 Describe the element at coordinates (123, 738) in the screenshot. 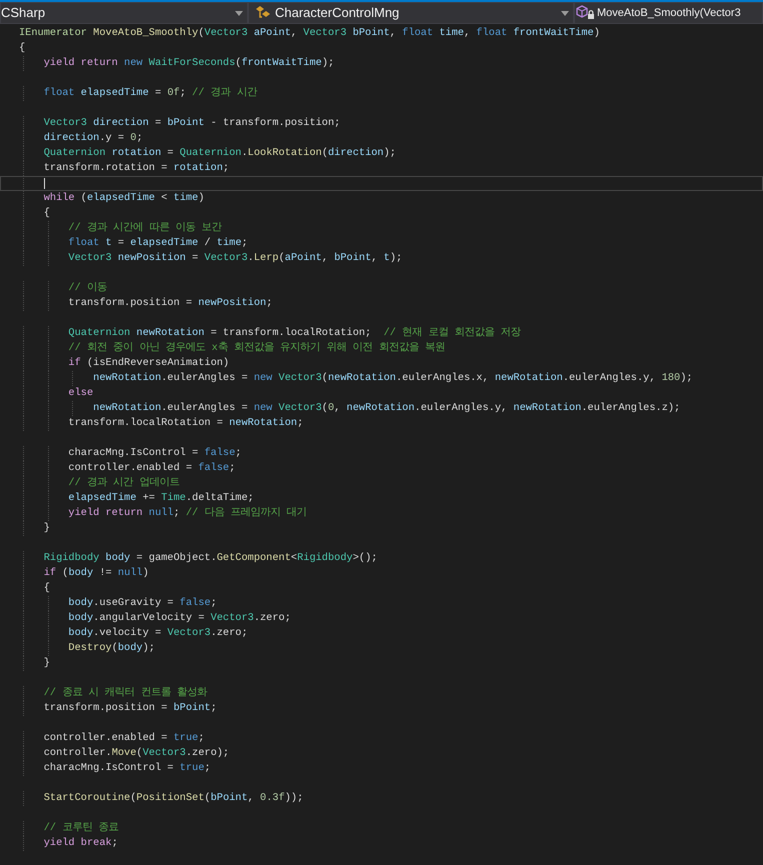

I see `code-line: controller.enabled = true;` at that location.